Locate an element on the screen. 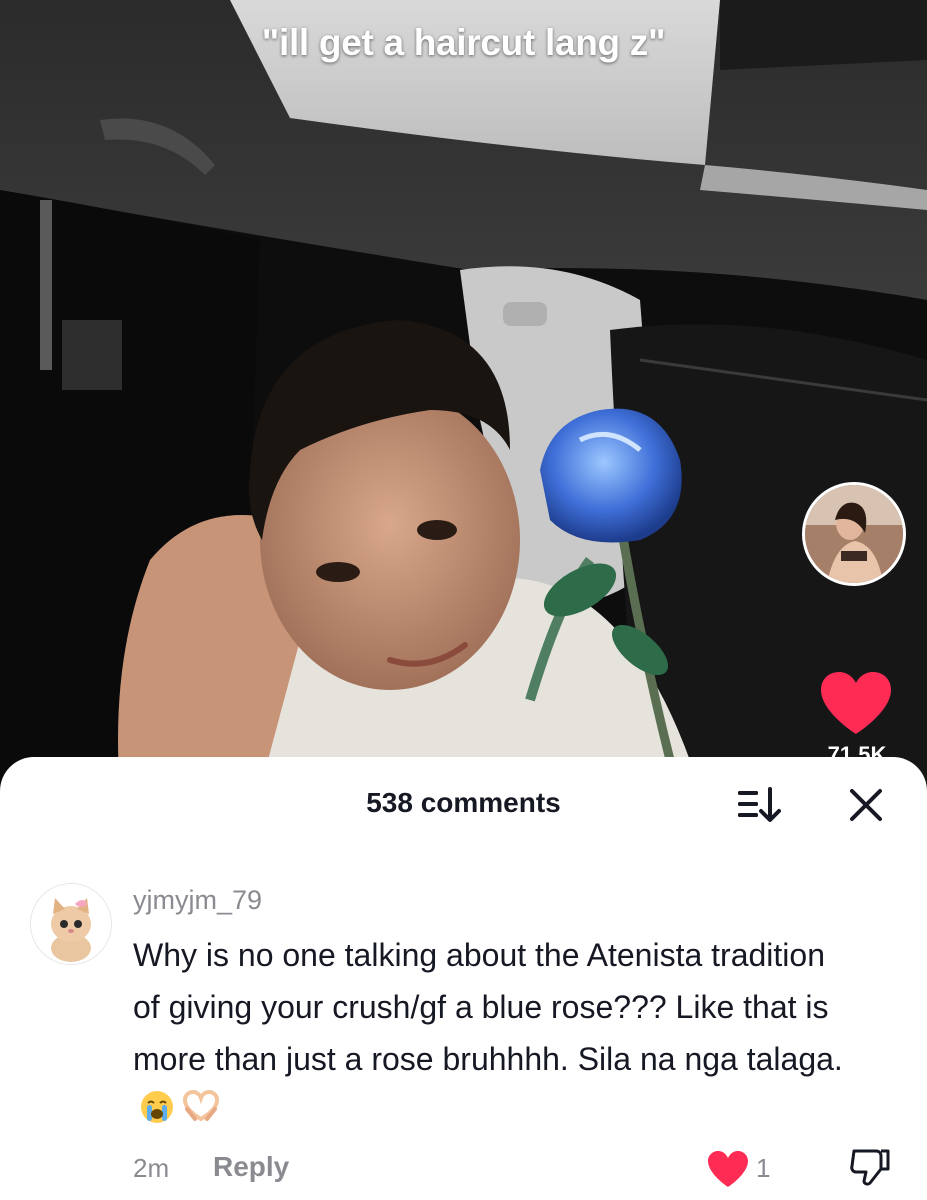 This screenshot has height=1200, width=927. heart-hands-icon is located at coordinates (201, 1114).